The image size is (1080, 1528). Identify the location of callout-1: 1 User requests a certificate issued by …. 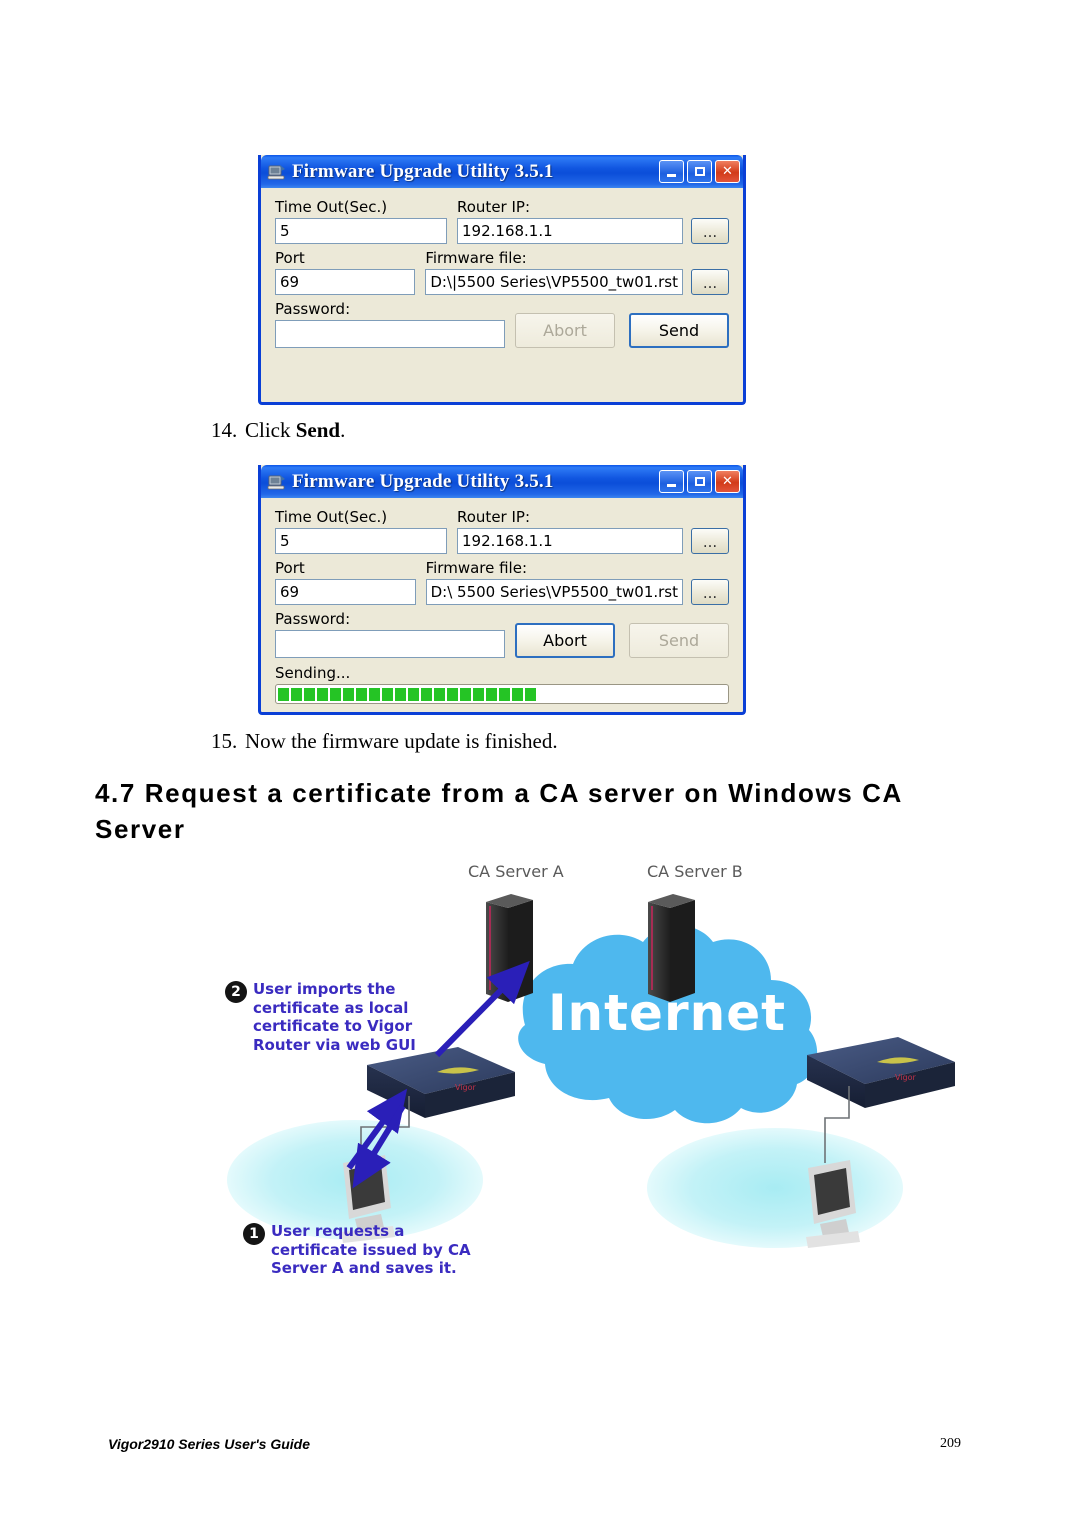
(358, 1250).